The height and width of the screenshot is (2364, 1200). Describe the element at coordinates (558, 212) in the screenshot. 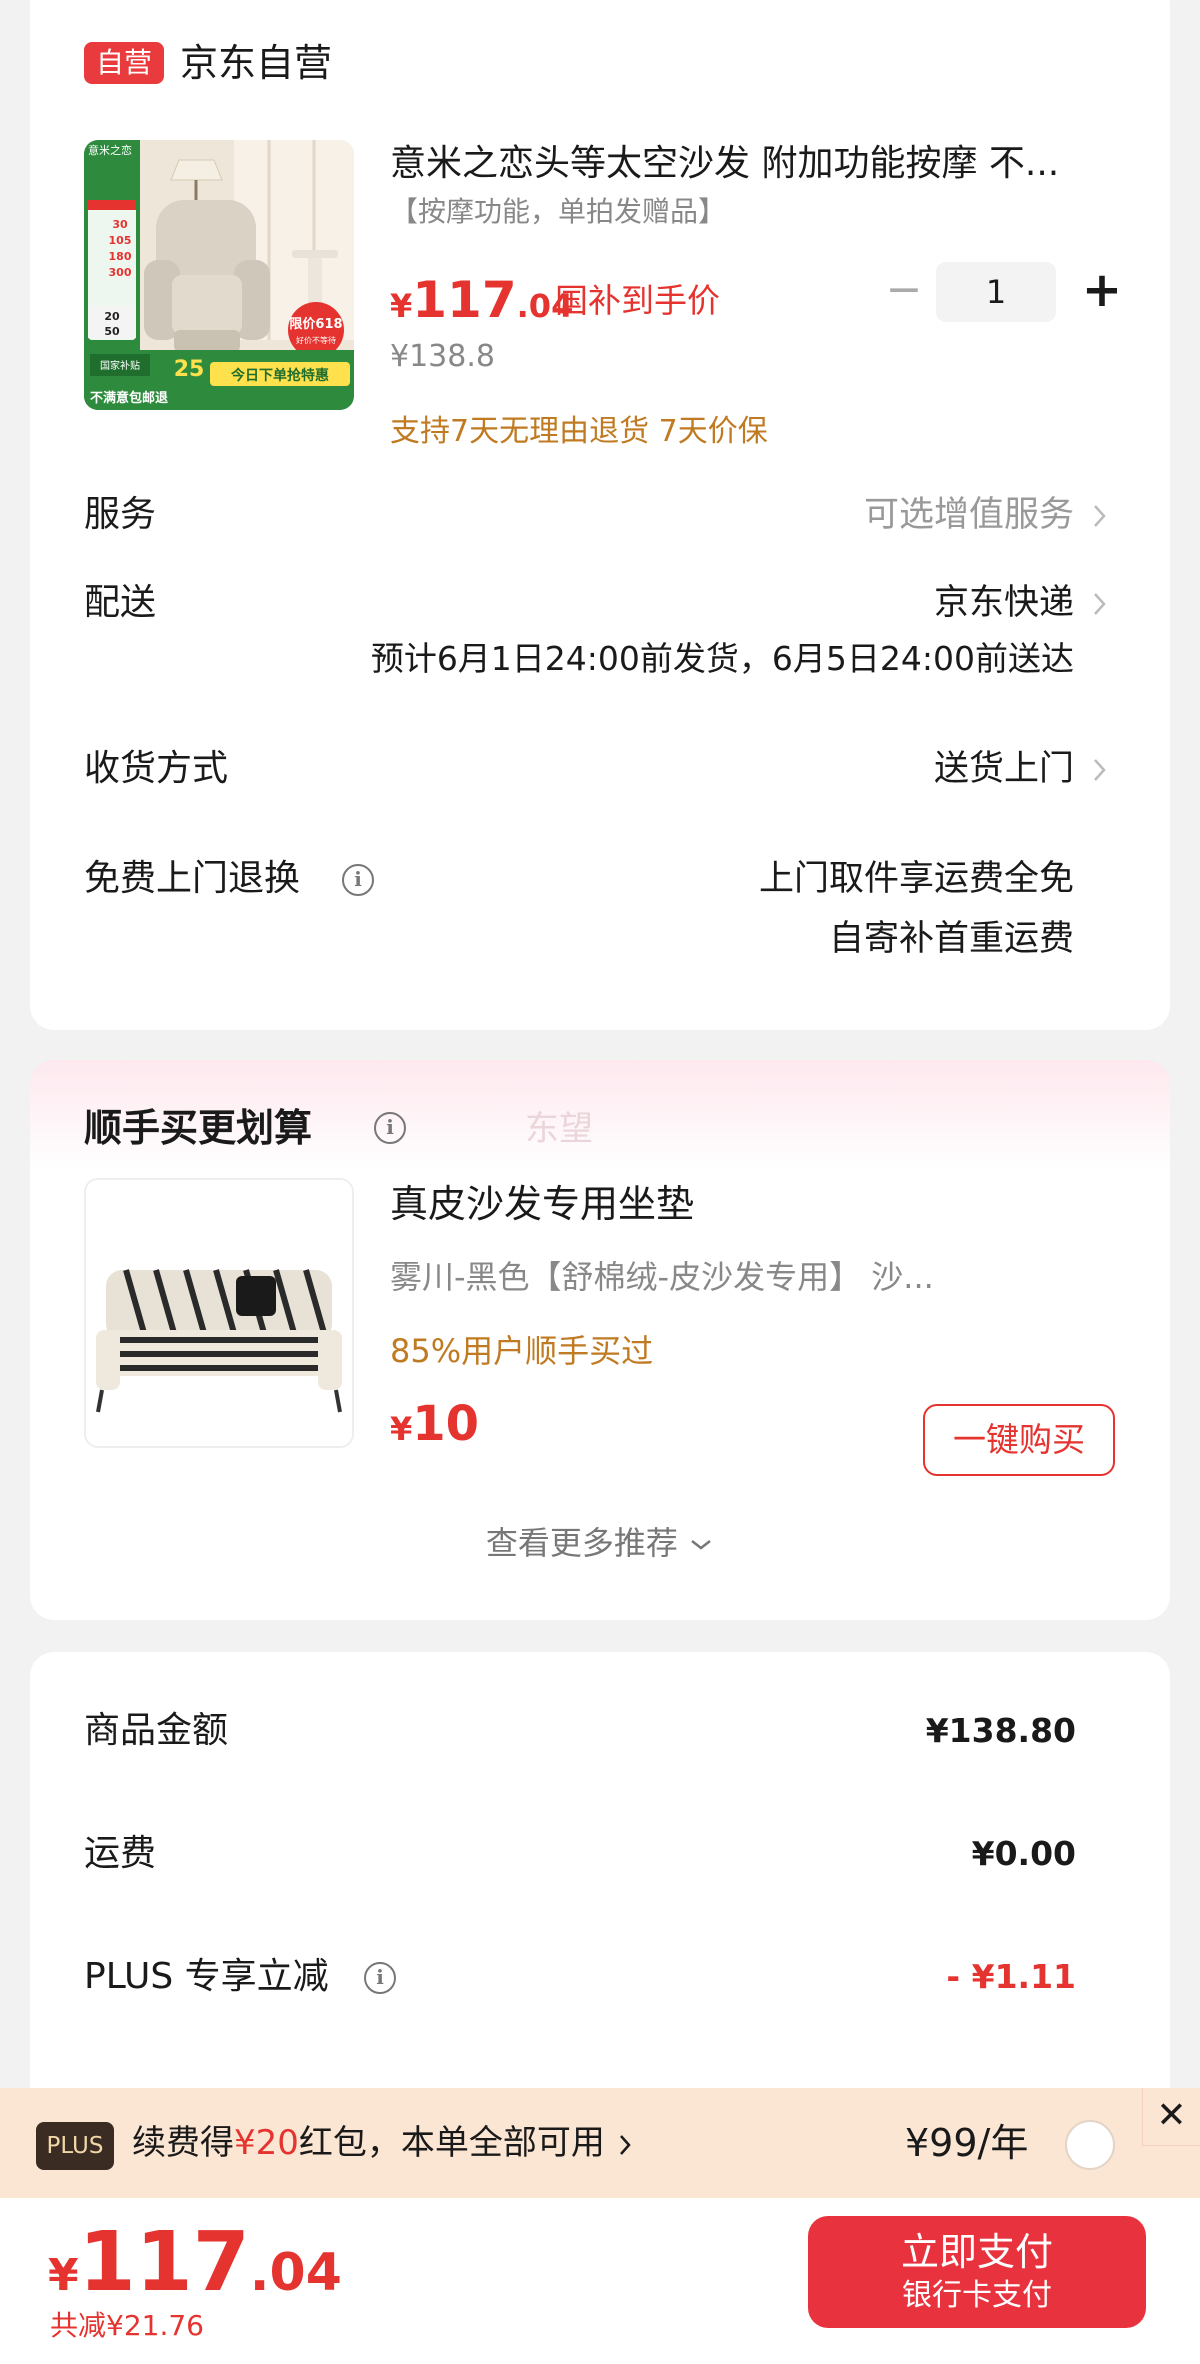

I see `product-spec: 【按摩功能，单拍发赠品】` at that location.